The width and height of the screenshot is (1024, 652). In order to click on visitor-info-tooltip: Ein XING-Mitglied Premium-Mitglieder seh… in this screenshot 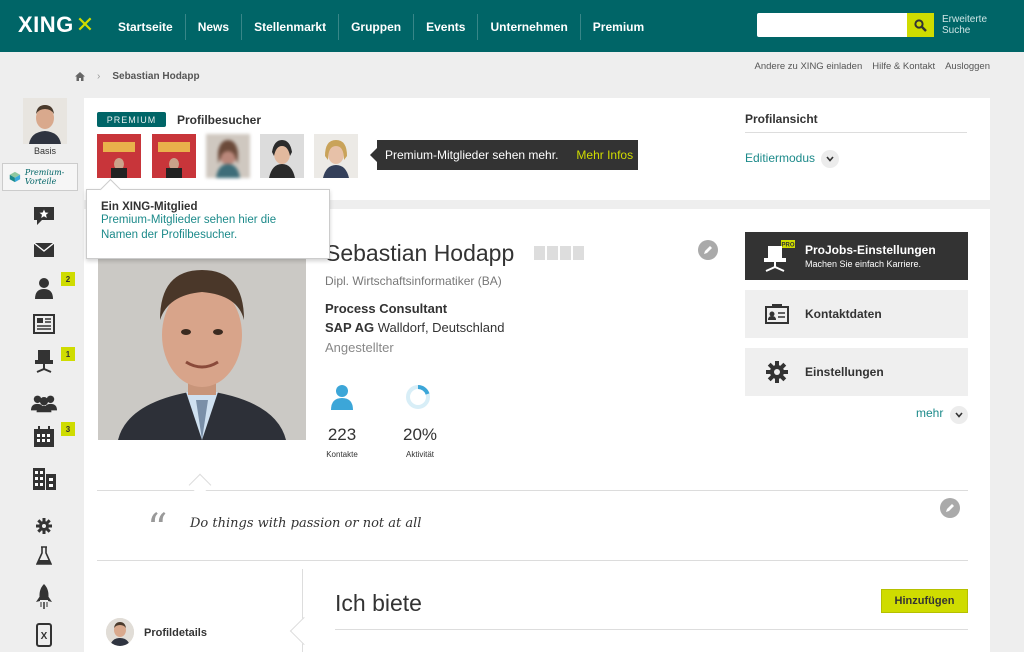, I will do `click(208, 224)`.